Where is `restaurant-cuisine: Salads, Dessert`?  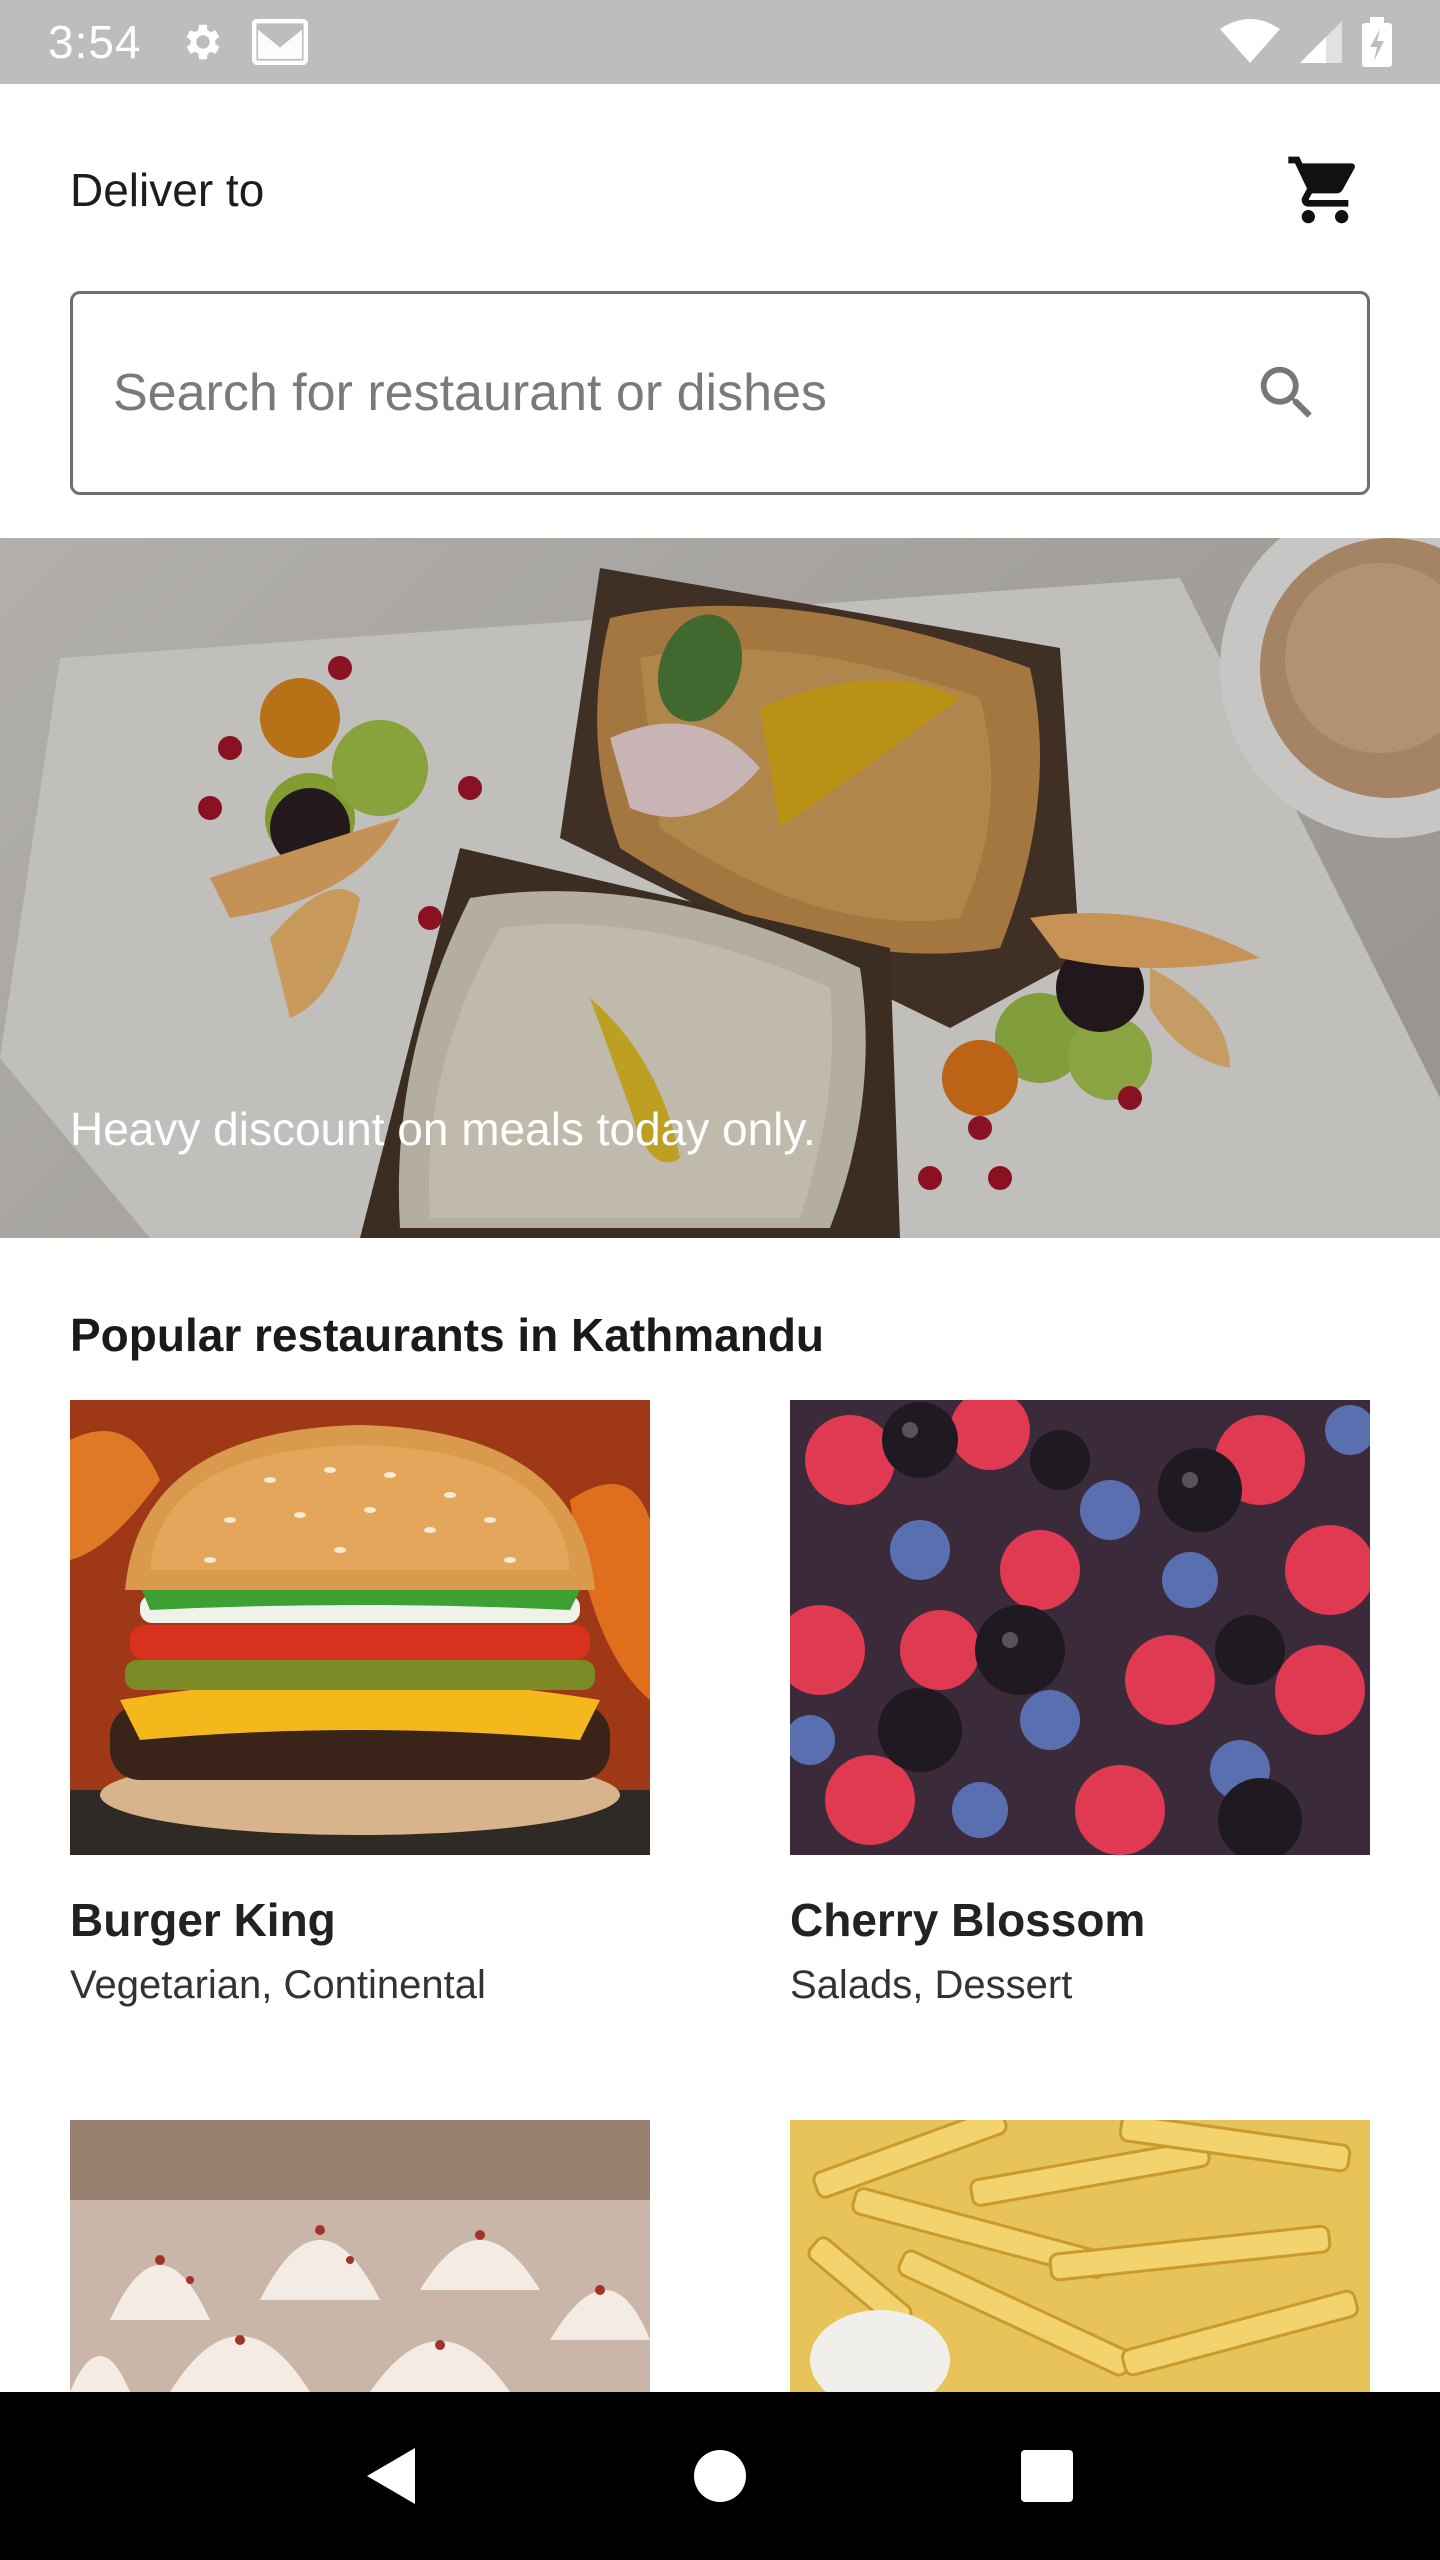 restaurant-cuisine: Salads, Dessert is located at coordinates (931, 1985).